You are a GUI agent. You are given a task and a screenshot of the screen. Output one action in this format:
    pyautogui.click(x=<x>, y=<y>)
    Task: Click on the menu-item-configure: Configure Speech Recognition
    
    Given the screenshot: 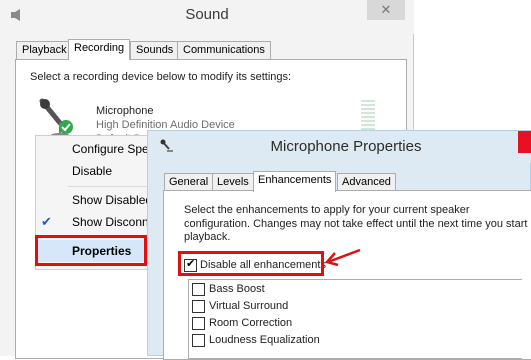 What is the action you would take?
    pyautogui.click(x=135, y=149)
    